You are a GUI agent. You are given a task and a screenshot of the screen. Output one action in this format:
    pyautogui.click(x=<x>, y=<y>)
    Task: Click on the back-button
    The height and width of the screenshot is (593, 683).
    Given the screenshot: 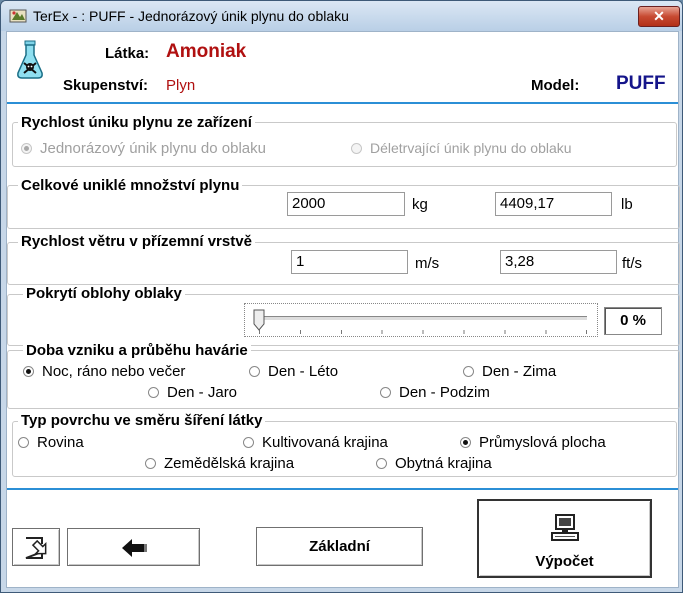 What is the action you would take?
    pyautogui.click(x=133, y=547)
    